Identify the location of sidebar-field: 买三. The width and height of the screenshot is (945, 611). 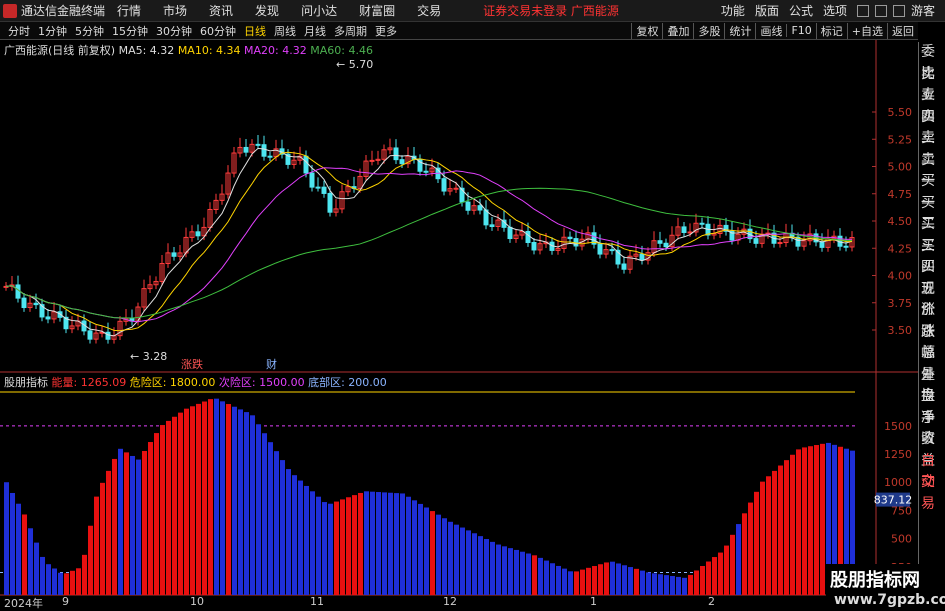
(932, 234).